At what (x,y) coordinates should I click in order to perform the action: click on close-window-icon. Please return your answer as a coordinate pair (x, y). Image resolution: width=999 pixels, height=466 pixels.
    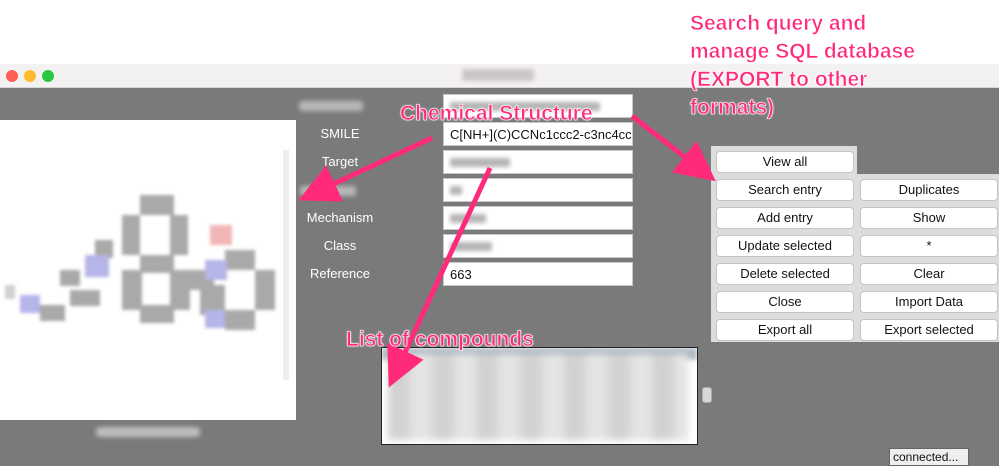
    Looking at the image, I should click on (12, 76).